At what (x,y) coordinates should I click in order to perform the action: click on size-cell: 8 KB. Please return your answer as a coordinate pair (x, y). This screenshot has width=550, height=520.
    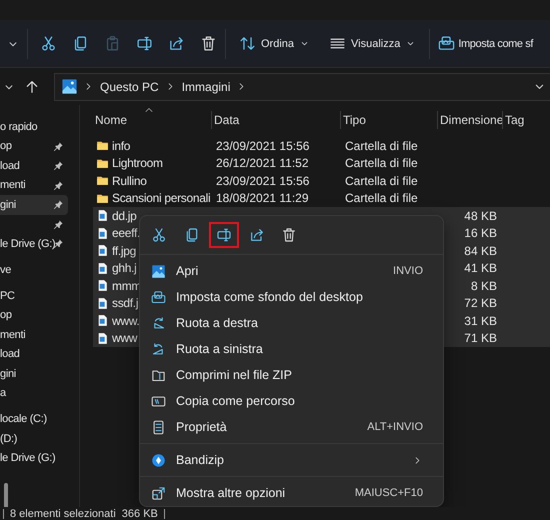
    Looking at the image, I should click on (483, 285).